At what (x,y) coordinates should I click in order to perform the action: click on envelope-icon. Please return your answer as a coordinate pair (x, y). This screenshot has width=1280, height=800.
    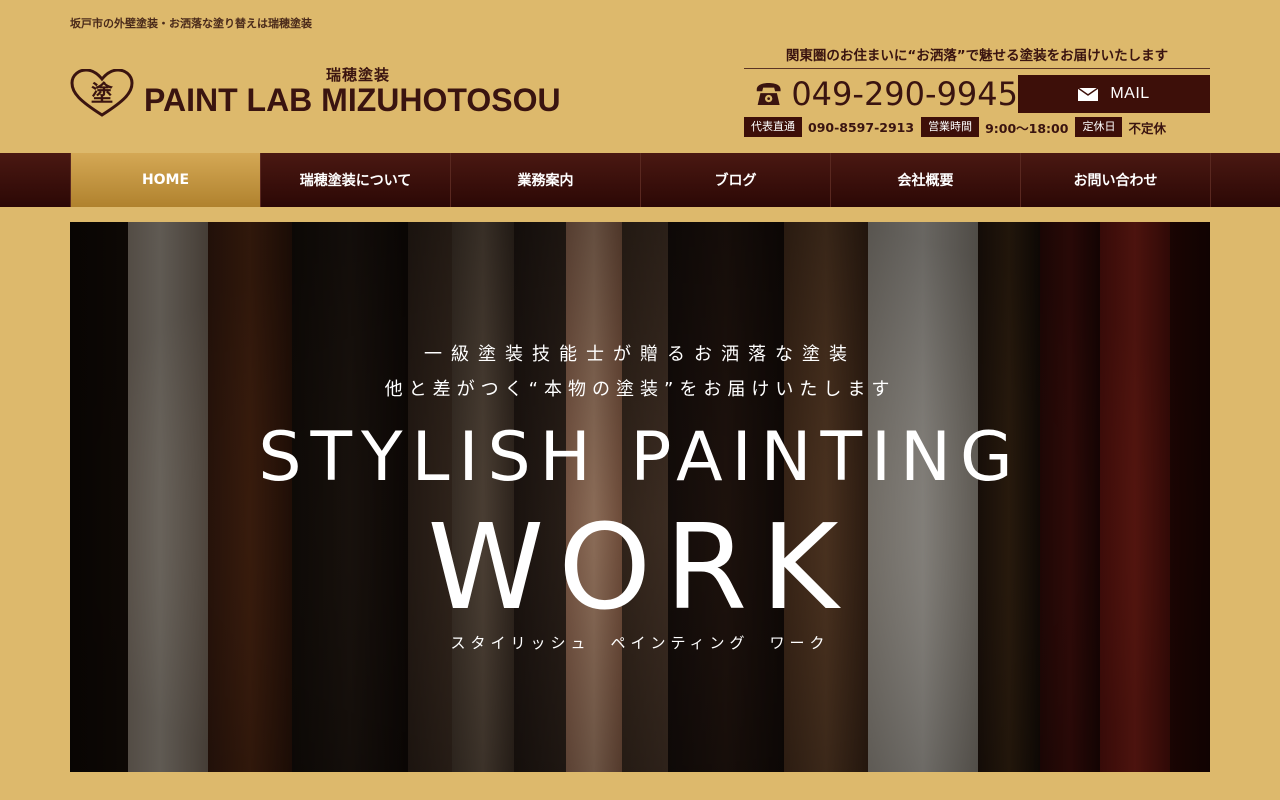
    Looking at the image, I should click on (1088, 94).